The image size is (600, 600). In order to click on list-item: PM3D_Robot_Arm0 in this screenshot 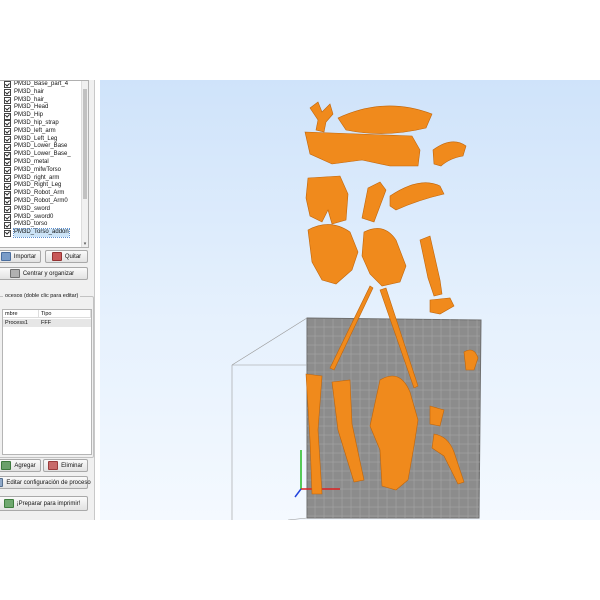, I will do `click(44, 202)`.